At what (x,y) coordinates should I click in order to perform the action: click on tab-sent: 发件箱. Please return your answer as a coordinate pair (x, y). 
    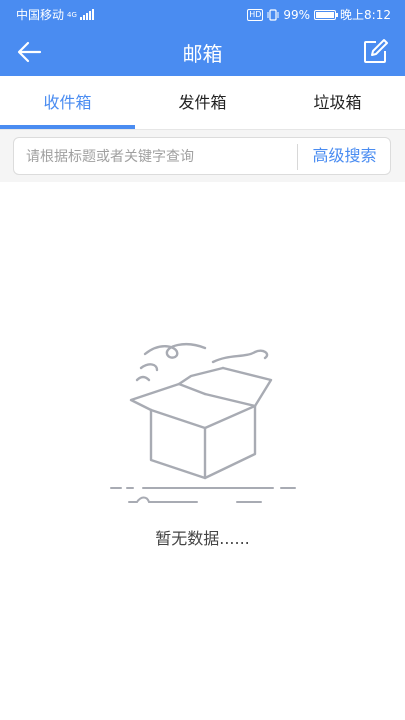
    Looking at the image, I should click on (202, 103).